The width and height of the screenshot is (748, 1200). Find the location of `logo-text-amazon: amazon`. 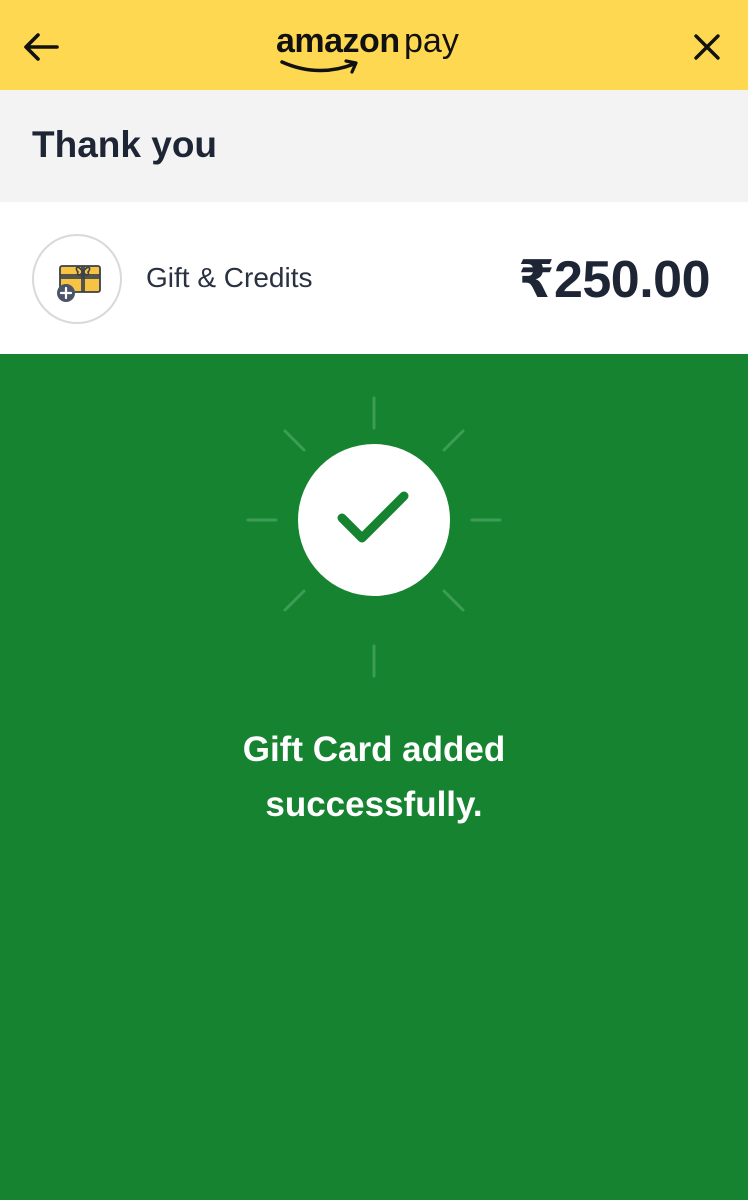

logo-text-amazon: amazon is located at coordinates (338, 41).